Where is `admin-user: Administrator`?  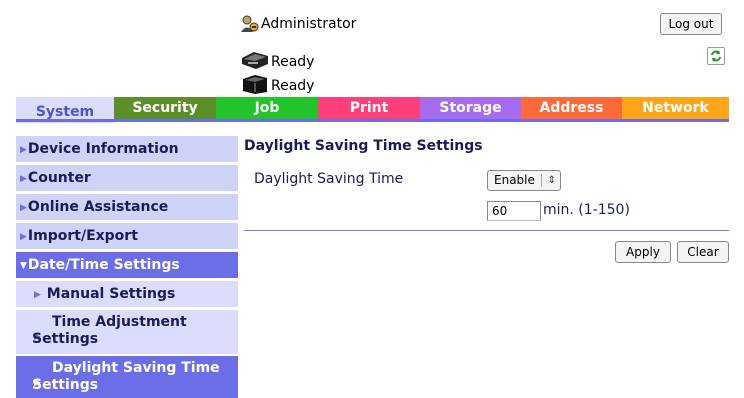 admin-user: Administrator is located at coordinates (298, 24).